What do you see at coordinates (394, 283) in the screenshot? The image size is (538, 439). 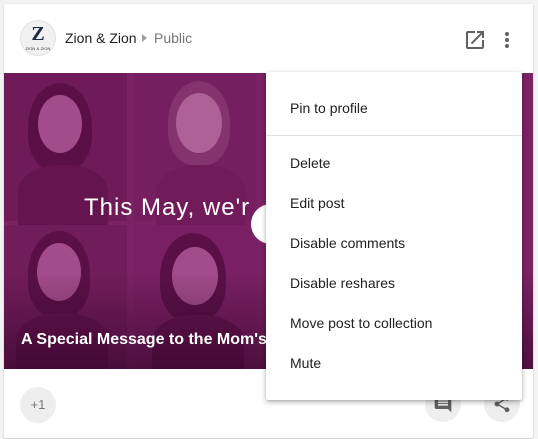 I see `menu-item-disable-reshares: Disable reshares` at bounding box center [394, 283].